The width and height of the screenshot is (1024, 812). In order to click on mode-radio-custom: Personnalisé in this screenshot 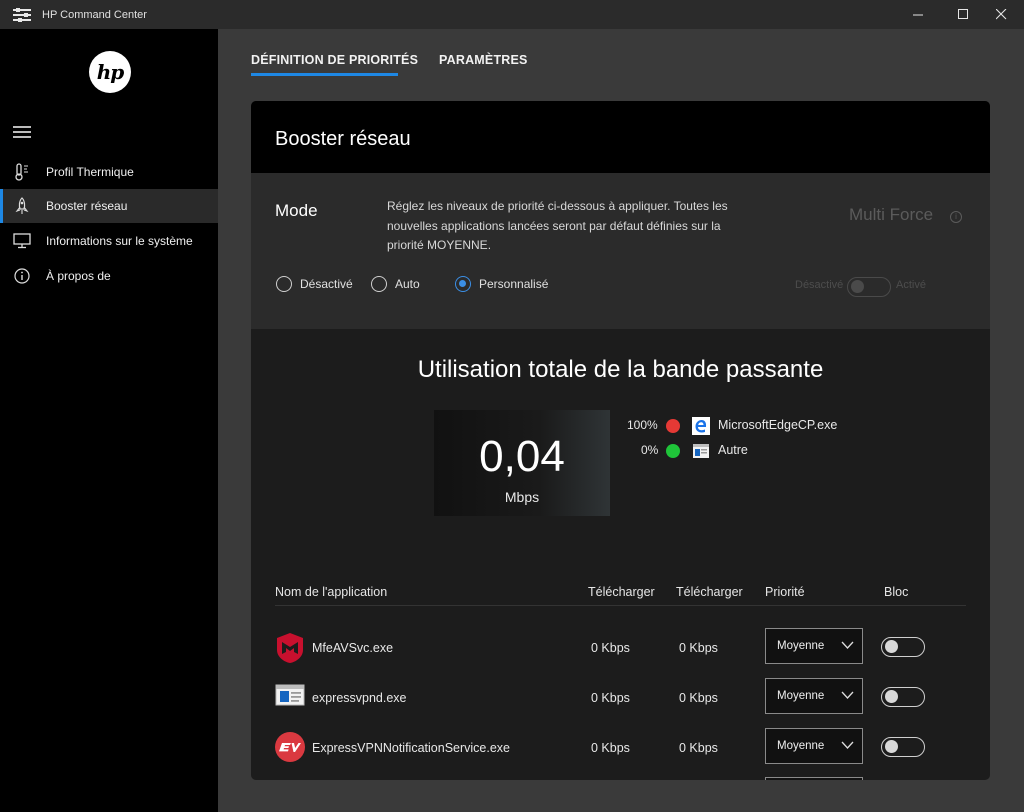, I will do `click(501, 284)`.